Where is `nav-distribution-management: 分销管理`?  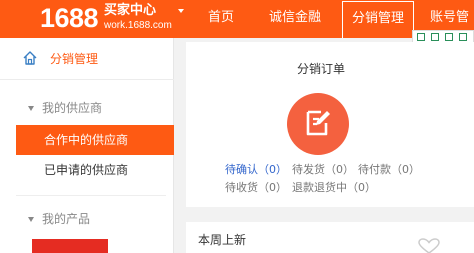
nav-distribution-management: 分销管理 is located at coordinates (378, 19).